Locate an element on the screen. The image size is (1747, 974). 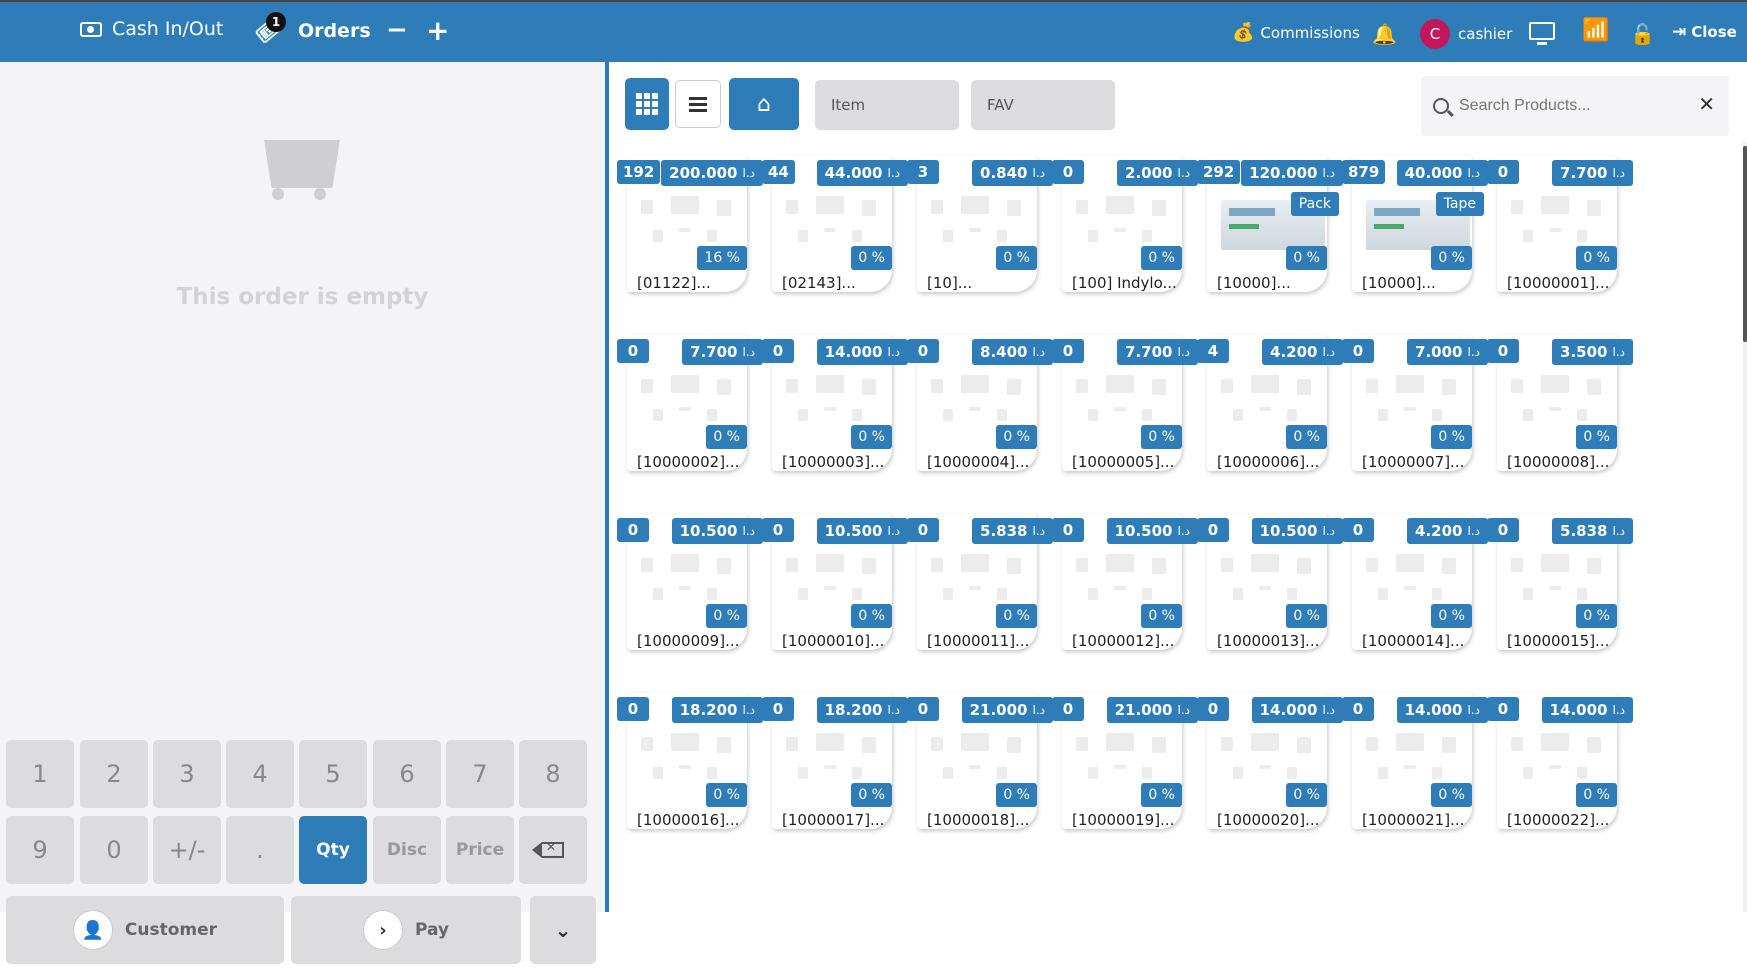
add-order-button: + is located at coordinates (437, 30).